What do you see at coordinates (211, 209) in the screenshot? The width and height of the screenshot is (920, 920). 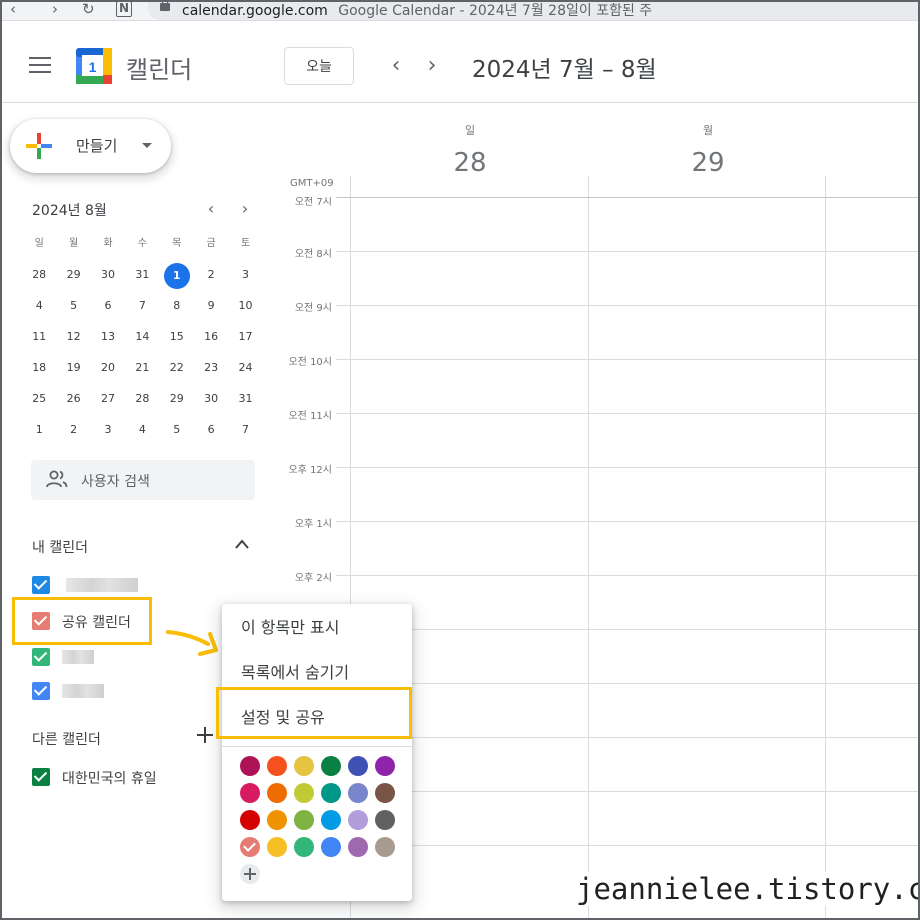 I see `mini-prev-icon: ‹` at bounding box center [211, 209].